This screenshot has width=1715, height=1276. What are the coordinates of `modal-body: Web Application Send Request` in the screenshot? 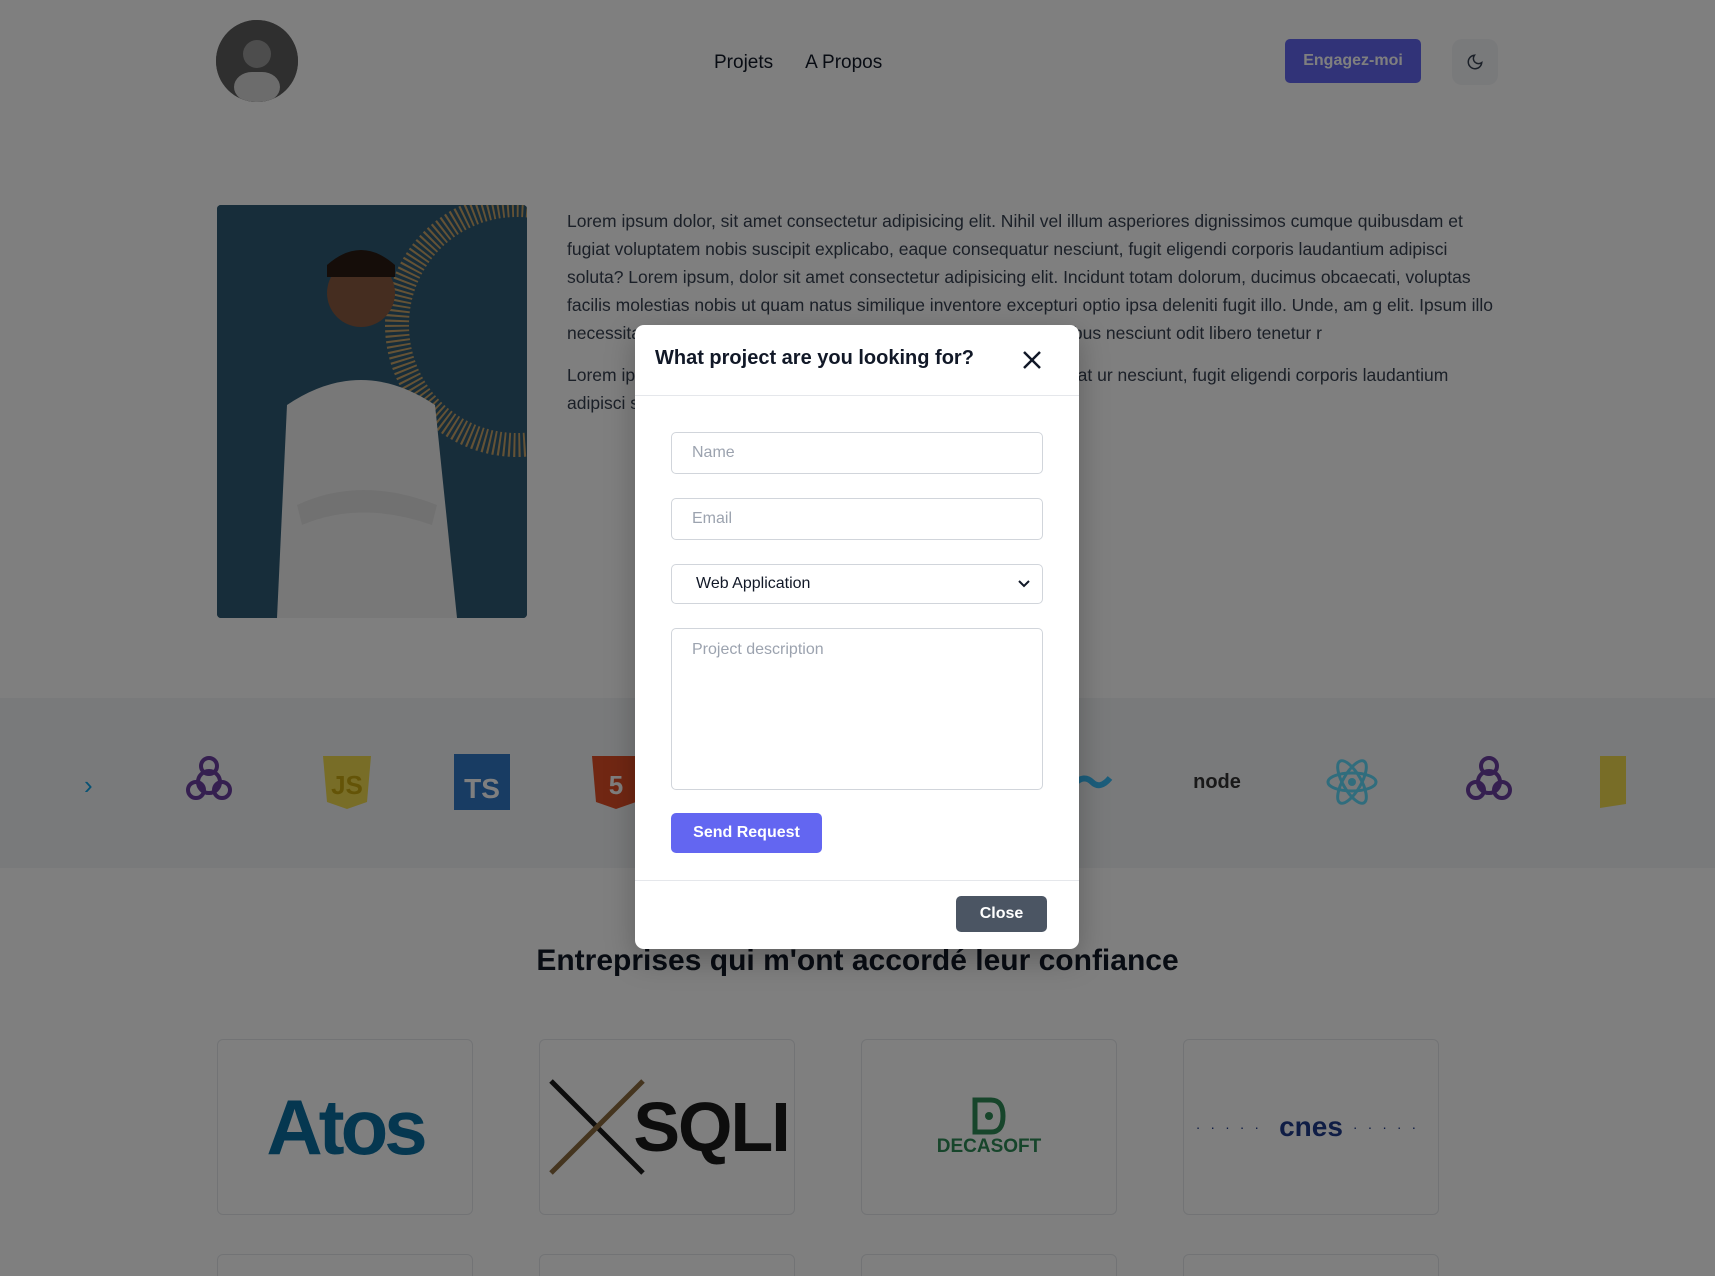 It's located at (857, 638).